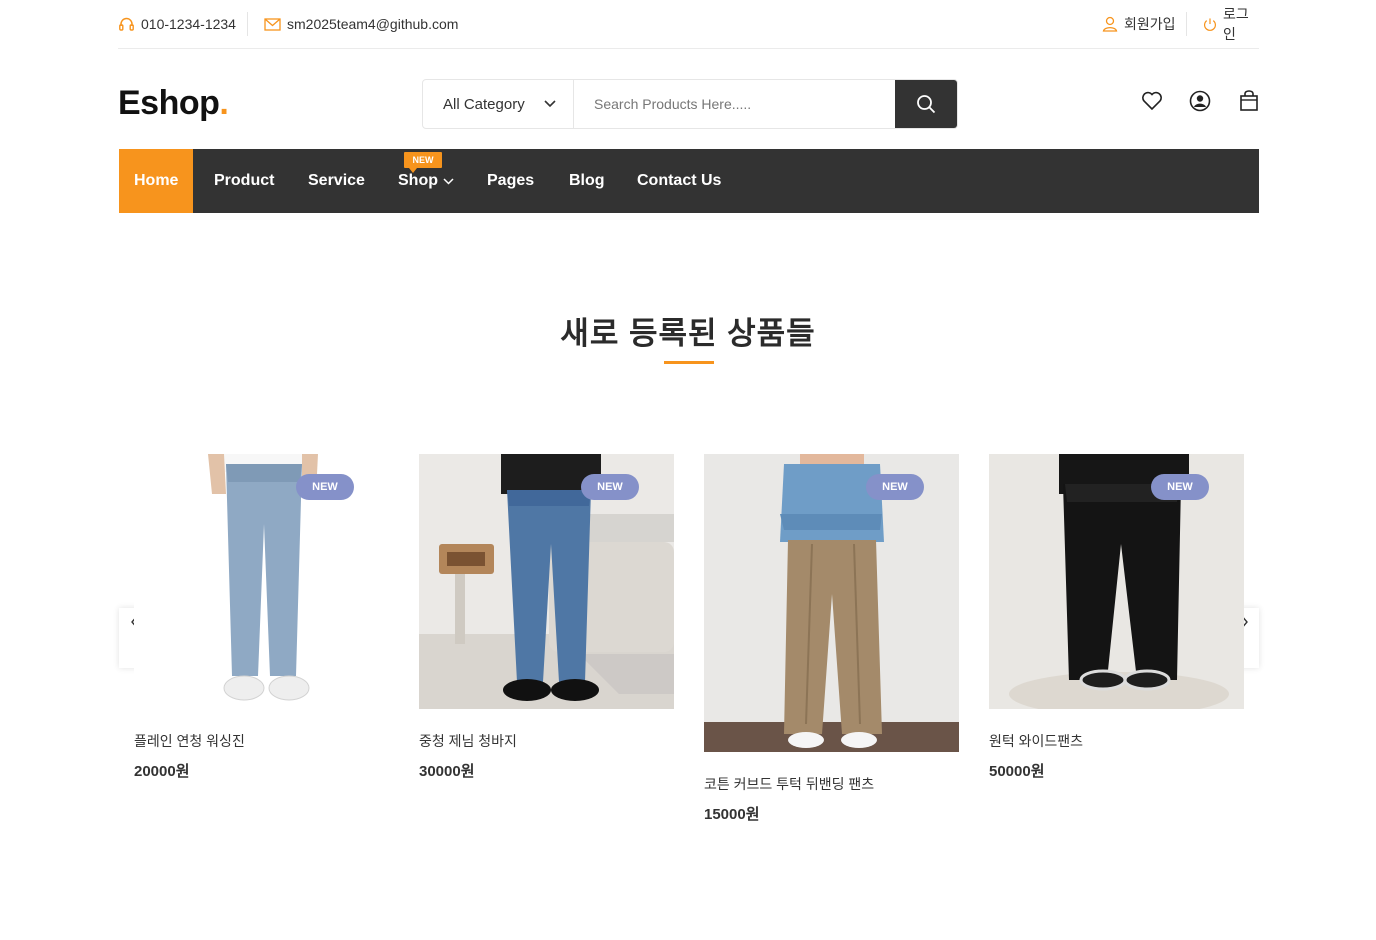 This screenshot has width=1376, height=940. I want to click on product-card: NEW 원턱 와이드팬츠 50000원, so click(1116, 617).